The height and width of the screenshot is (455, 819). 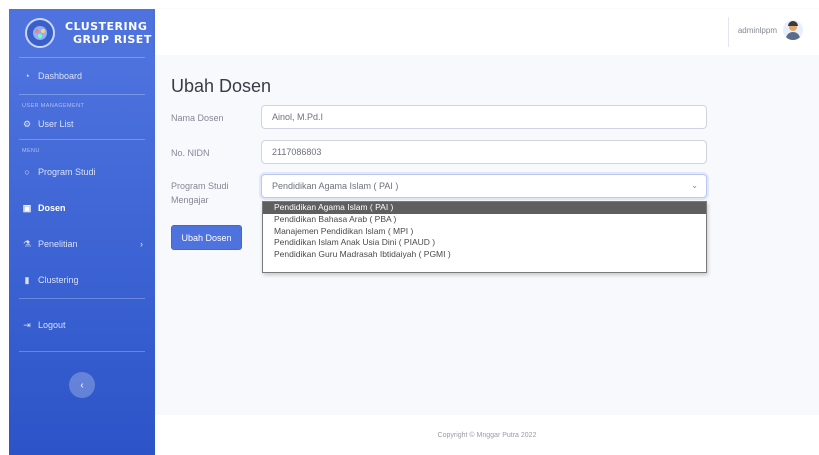 I want to click on topbar-divider, so click(x=728, y=32).